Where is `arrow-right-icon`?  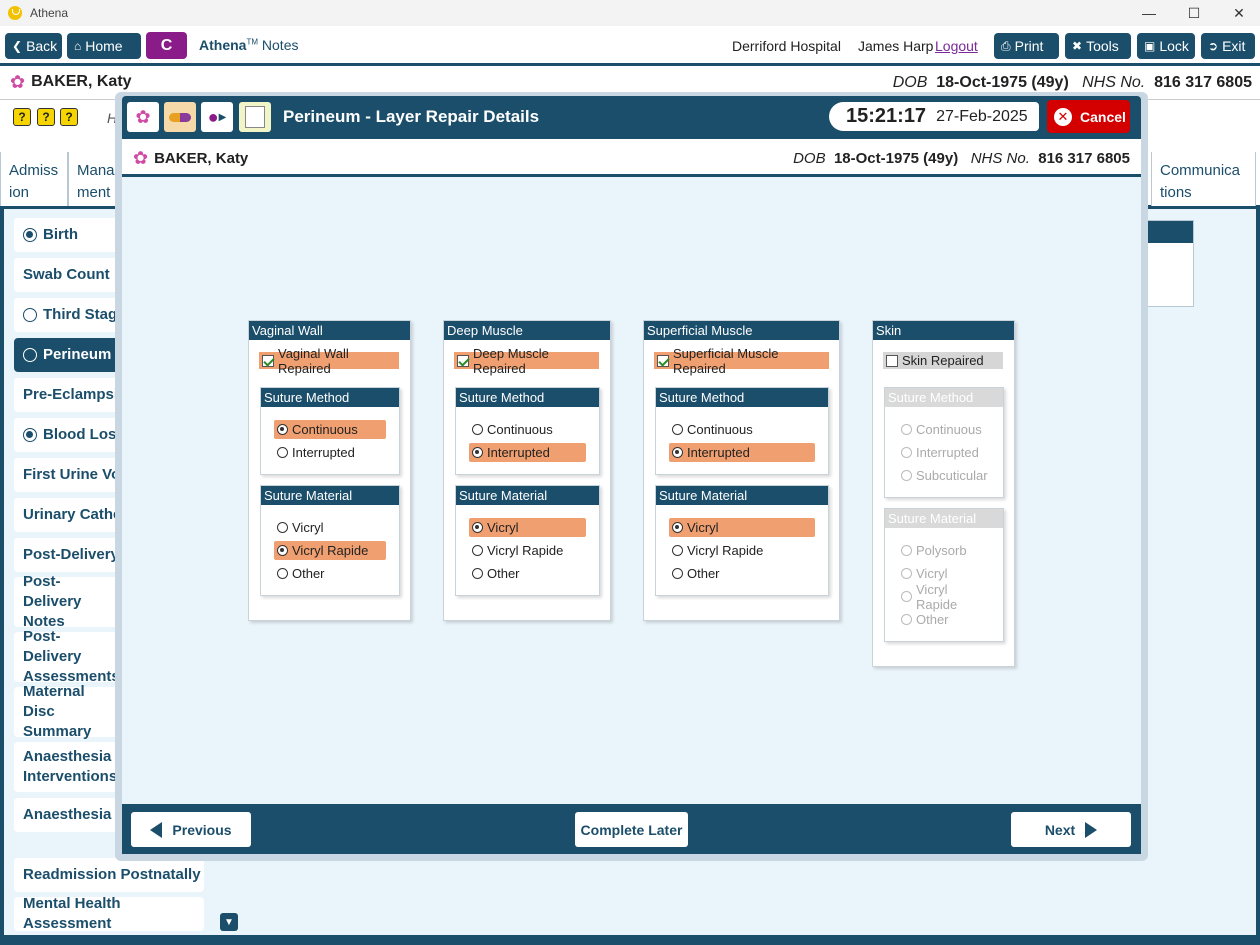 arrow-right-icon is located at coordinates (1091, 829).